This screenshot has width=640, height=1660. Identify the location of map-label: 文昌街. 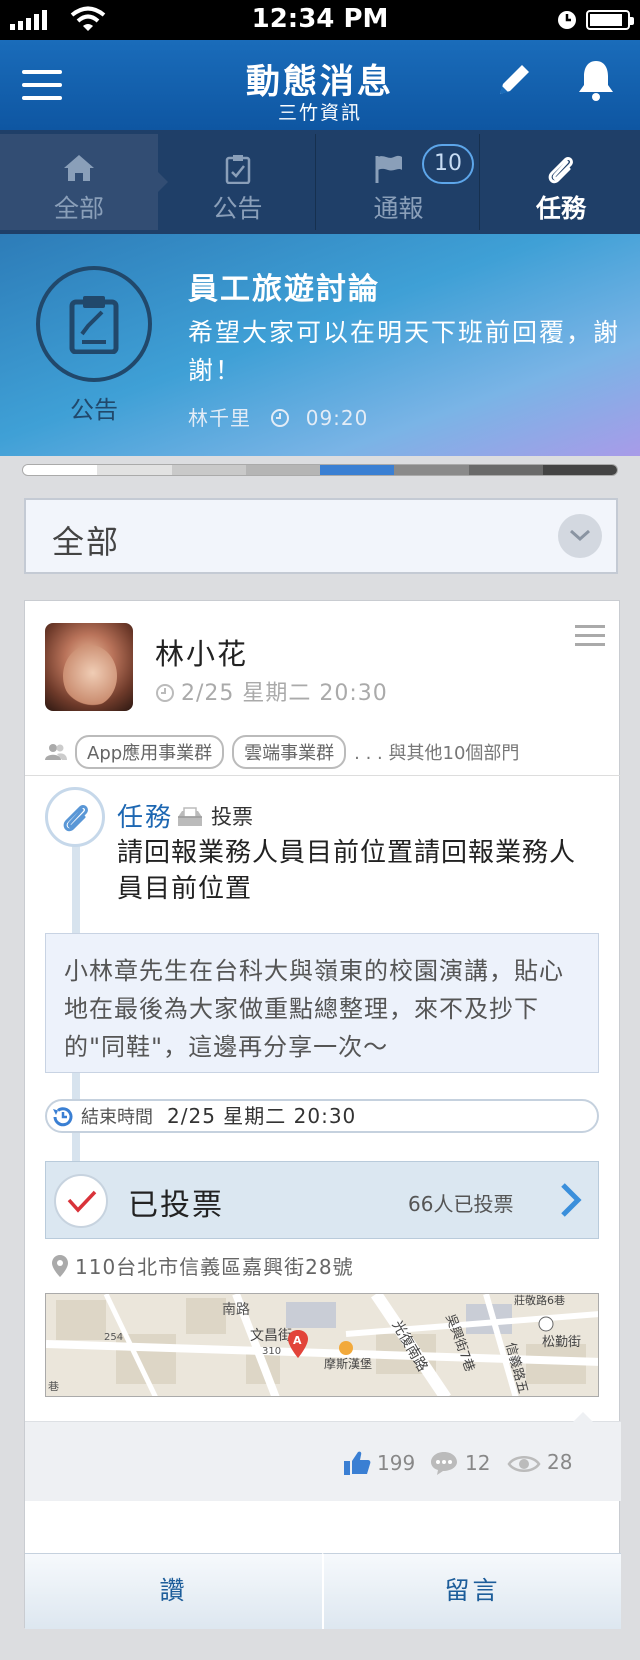
(271, 1336).